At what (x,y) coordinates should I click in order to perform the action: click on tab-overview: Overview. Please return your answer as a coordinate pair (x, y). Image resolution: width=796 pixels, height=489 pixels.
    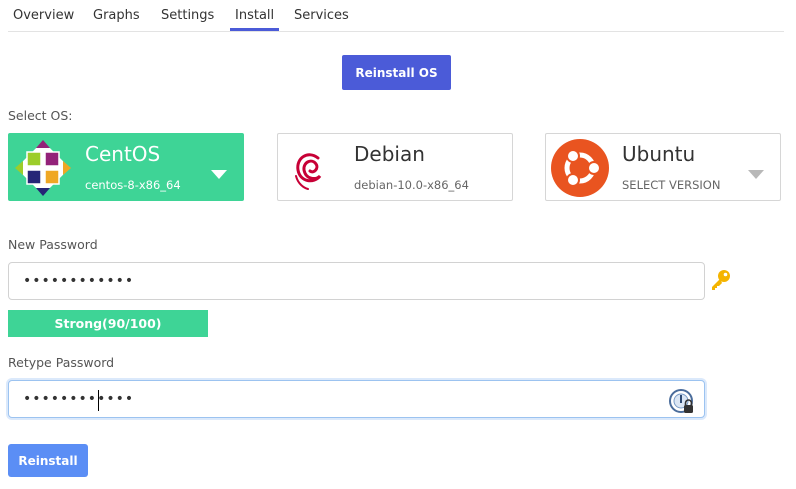
    Looking at the image, I should click on (43, 19).